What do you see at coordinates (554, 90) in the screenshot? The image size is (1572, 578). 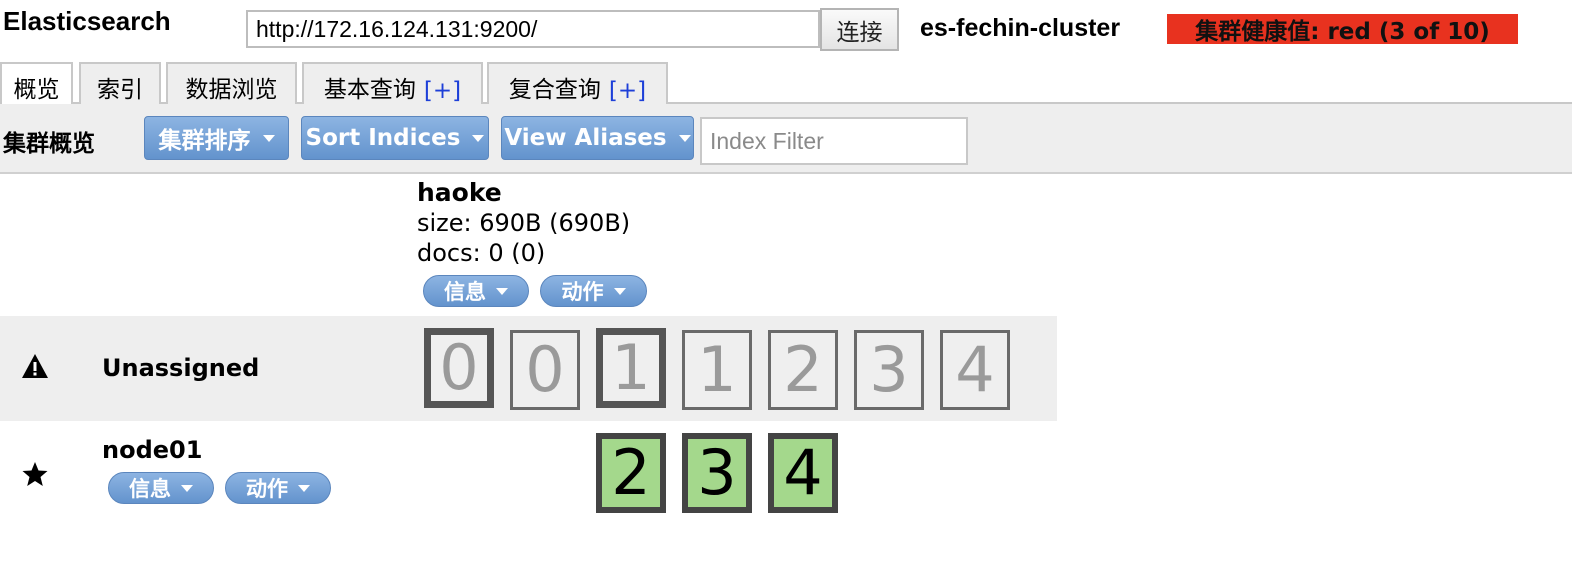 I see `tab-label: 复合查询` at bounding box center [554, 90].